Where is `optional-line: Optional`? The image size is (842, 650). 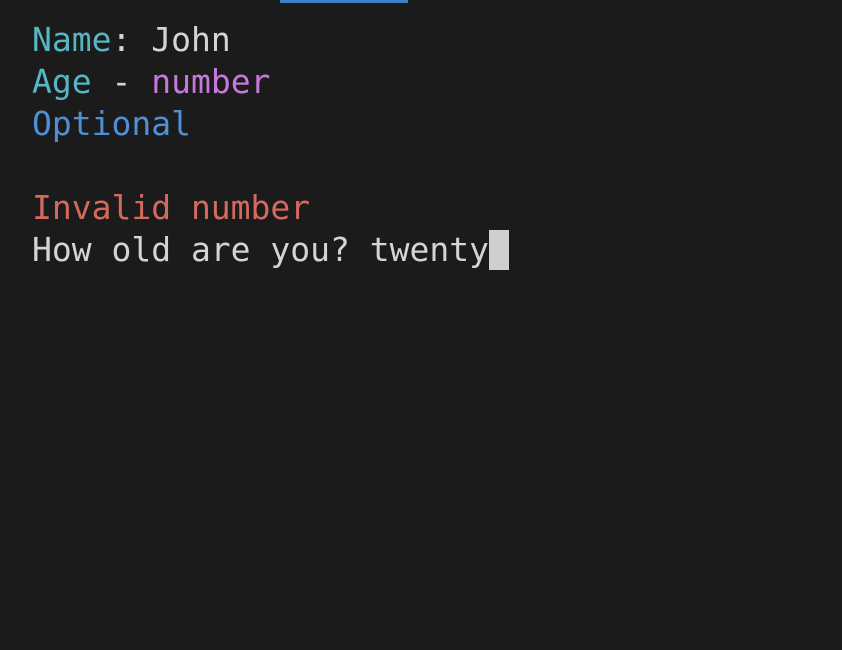 optional-line: Optional is located at coordinates (437, 124).